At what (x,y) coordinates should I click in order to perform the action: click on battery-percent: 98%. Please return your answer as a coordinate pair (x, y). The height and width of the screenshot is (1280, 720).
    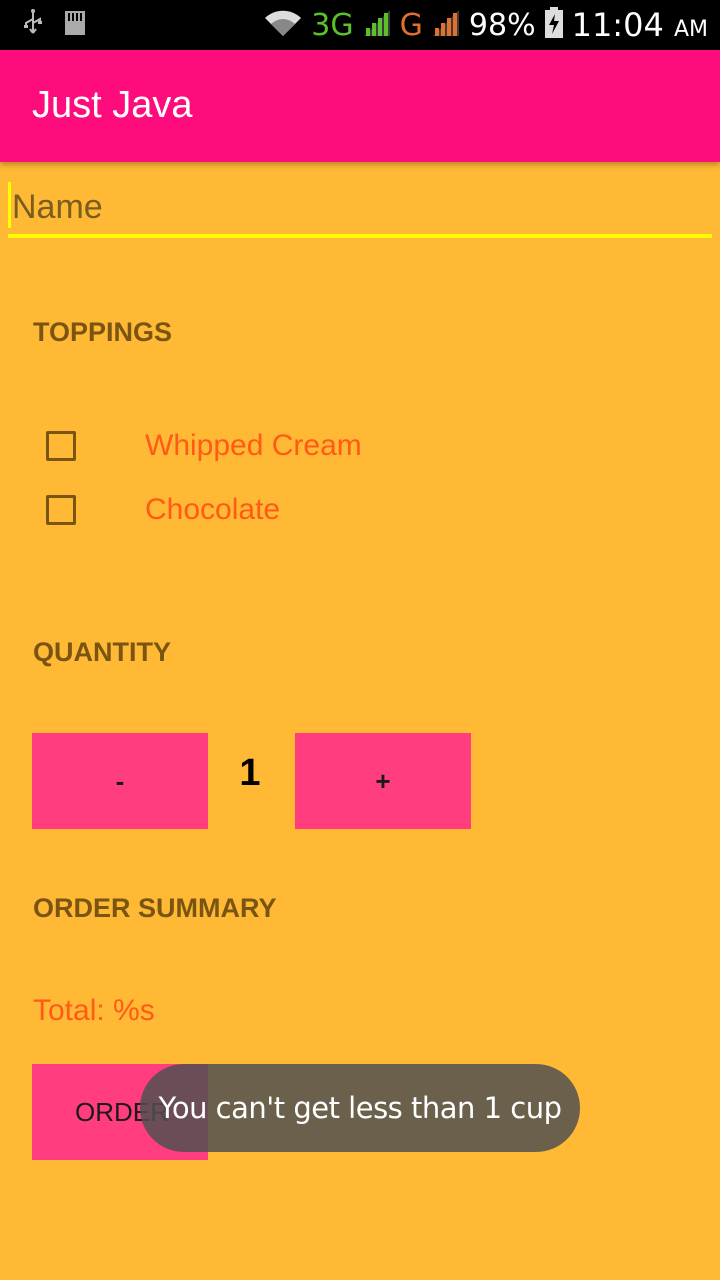
    Looking at the image, I should click on (502, 25).